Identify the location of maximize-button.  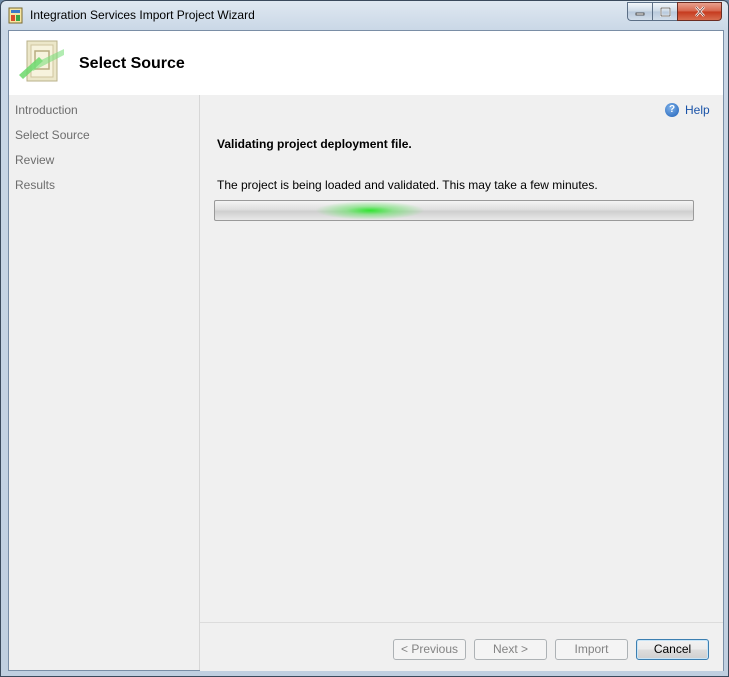
(664, 11).